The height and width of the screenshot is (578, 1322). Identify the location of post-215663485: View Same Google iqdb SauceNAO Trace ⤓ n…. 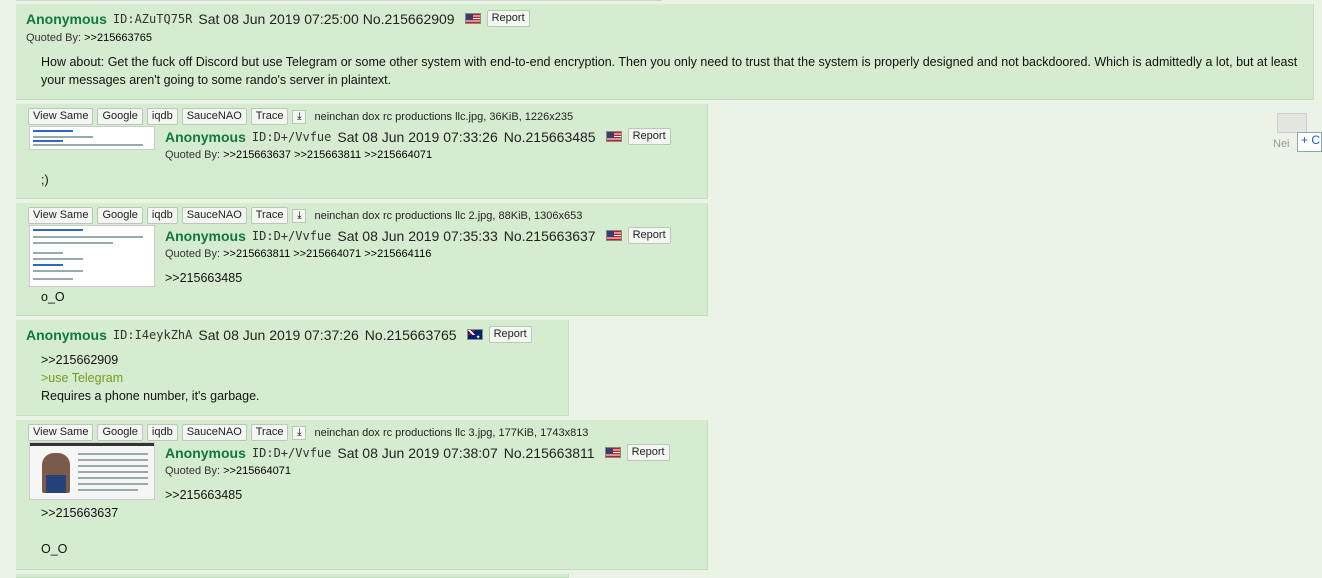
(362, 151).